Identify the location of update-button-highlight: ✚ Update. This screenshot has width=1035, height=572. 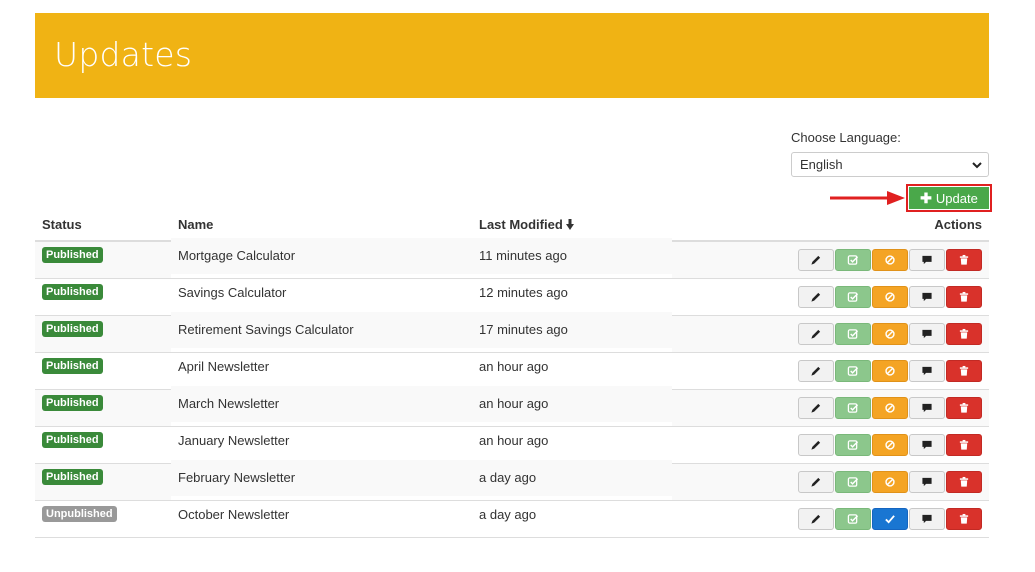
(949, 198).